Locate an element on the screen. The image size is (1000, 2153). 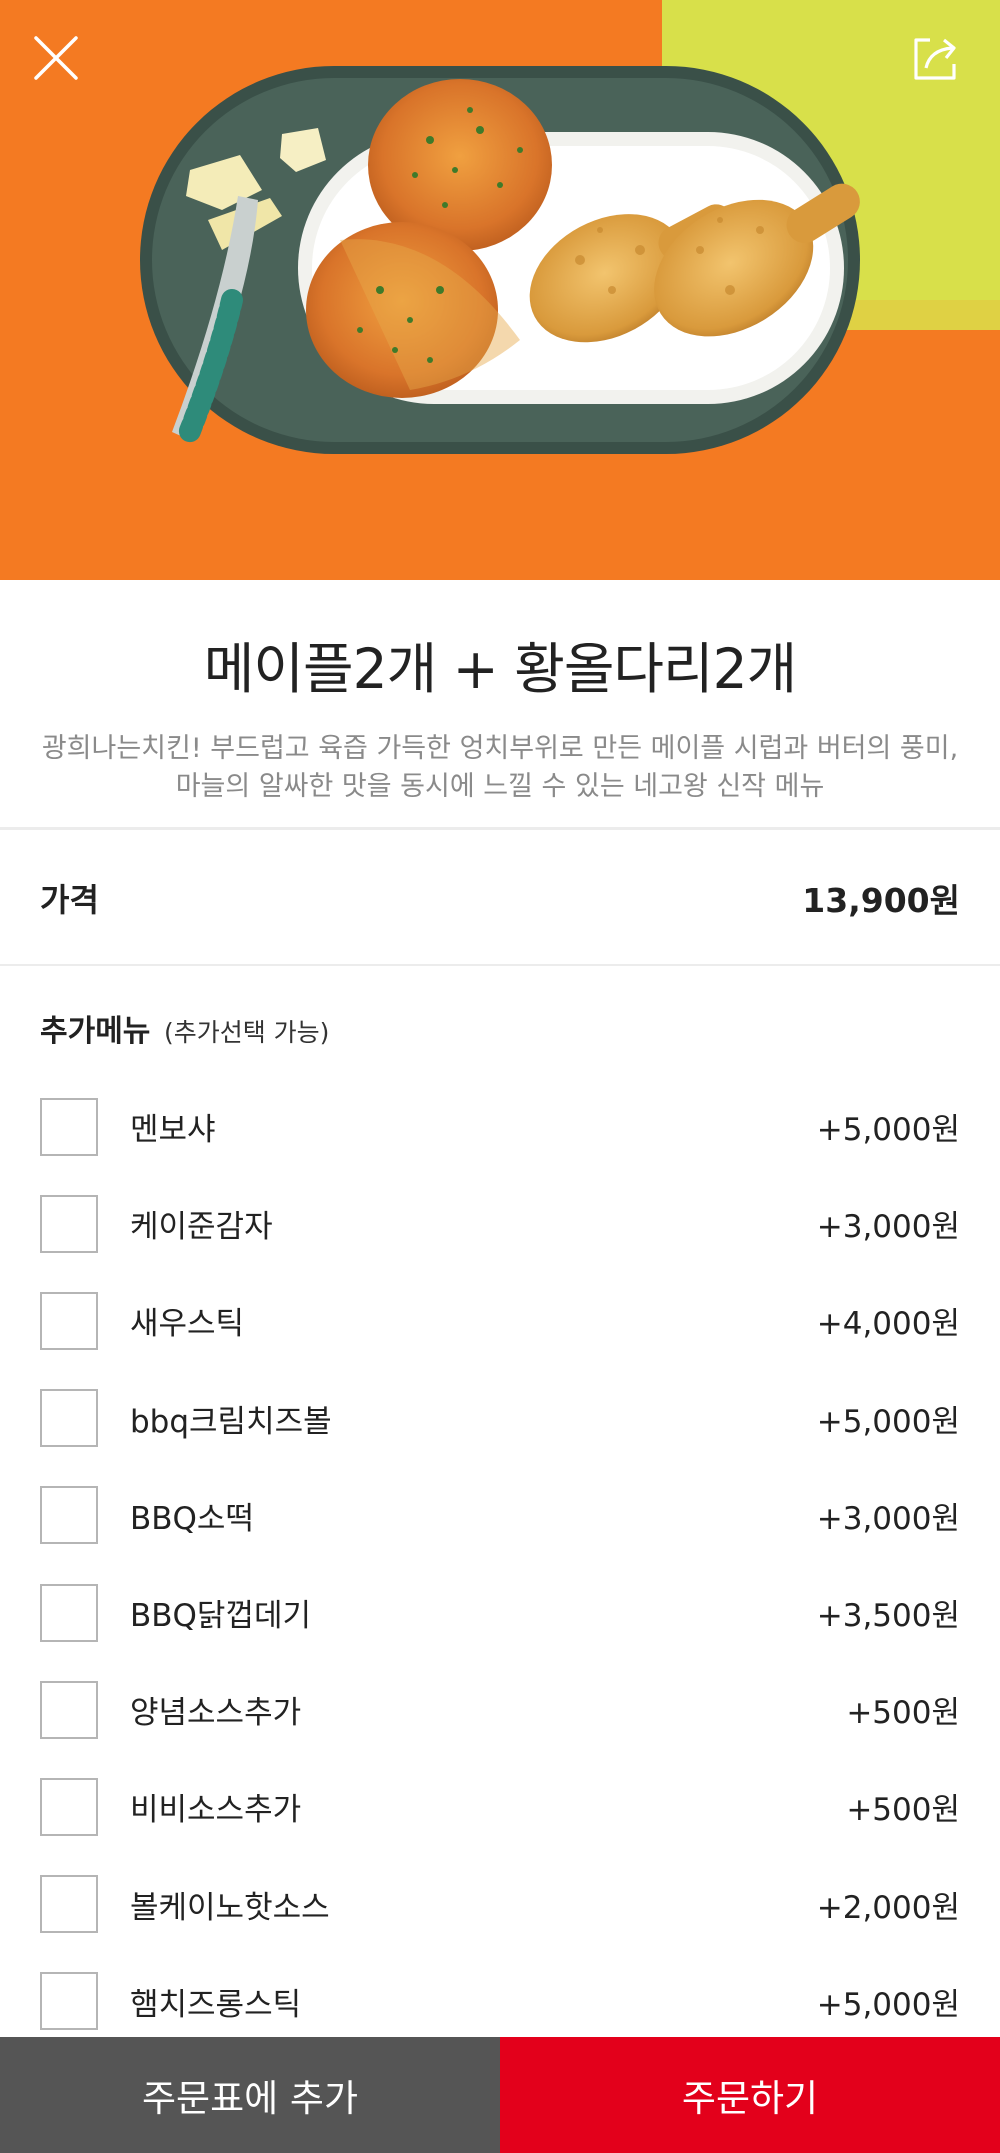
extra-item: 비비소스추가 +500원 is located at coordinates (500, 1806).